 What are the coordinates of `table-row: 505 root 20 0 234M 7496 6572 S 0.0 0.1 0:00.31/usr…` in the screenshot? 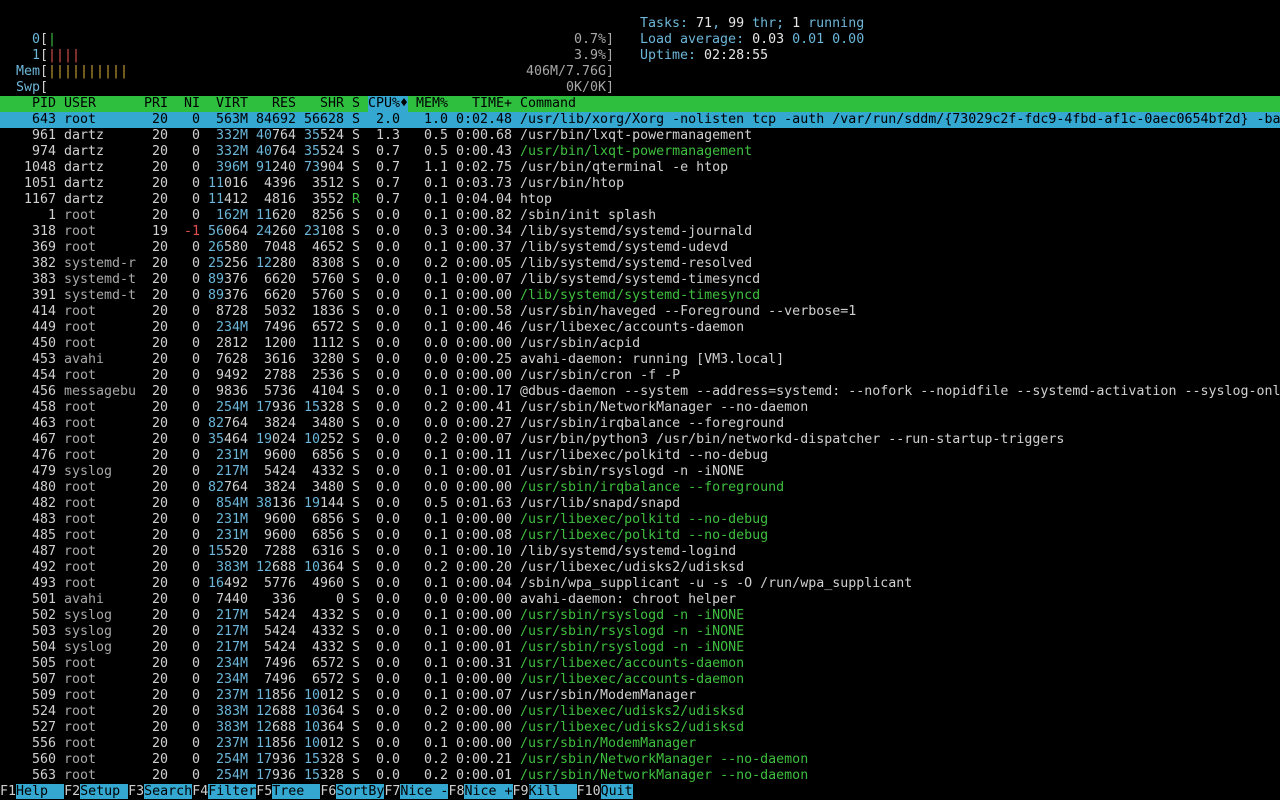 It's located at (640, 664).